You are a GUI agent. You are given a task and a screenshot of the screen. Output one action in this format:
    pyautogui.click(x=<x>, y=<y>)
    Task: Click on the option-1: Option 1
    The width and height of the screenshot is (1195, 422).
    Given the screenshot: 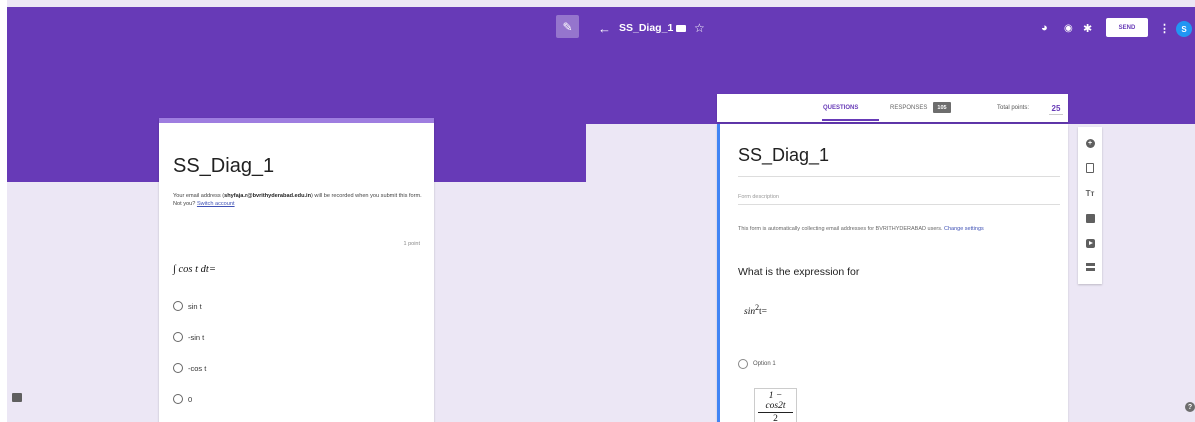 What is the action you would take?
    pyautogui.click(x=757, y=364)
    